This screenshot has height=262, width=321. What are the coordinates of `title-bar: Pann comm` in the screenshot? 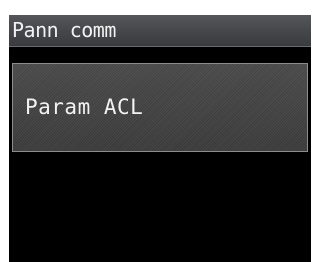 It's located at (160, 31).